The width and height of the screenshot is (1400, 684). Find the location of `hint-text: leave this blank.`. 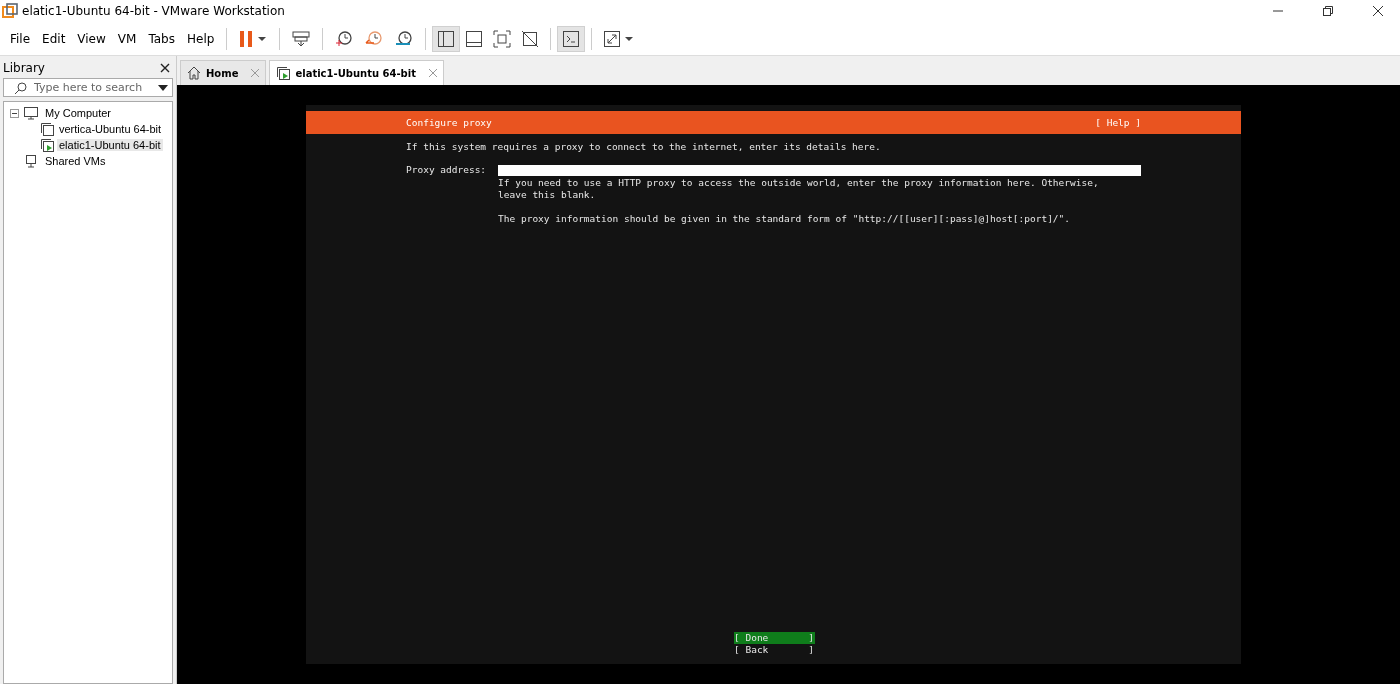

hint-text: leave this blank. is located at coordinates (547, 195).